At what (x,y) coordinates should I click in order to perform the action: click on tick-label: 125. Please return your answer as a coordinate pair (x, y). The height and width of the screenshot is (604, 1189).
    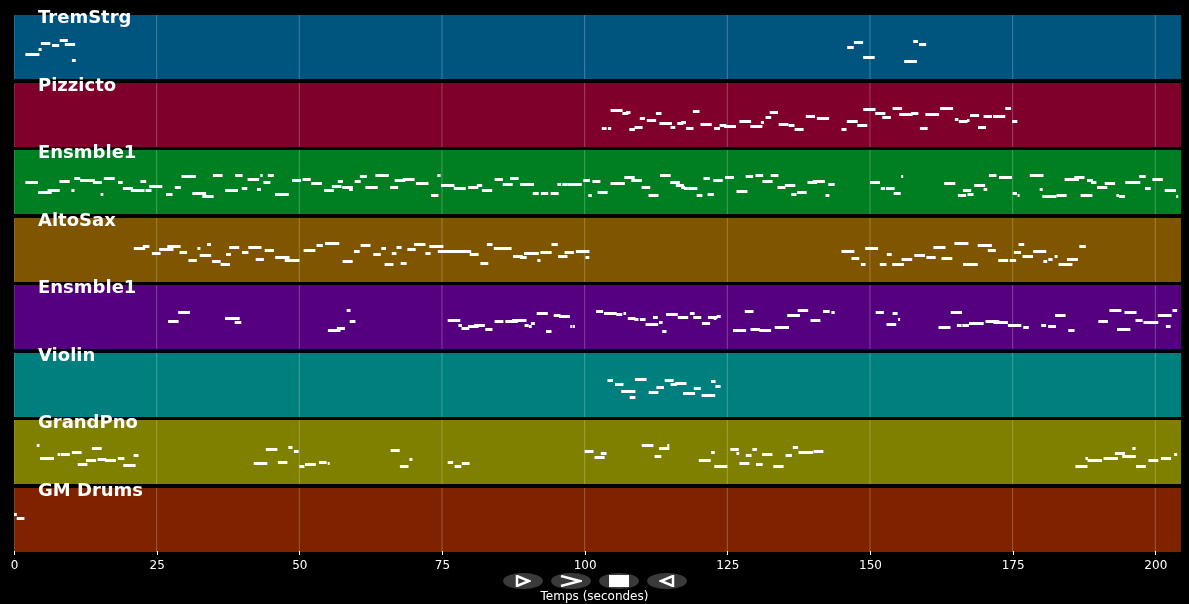
    Looking at the image, I should click on (728, 565).